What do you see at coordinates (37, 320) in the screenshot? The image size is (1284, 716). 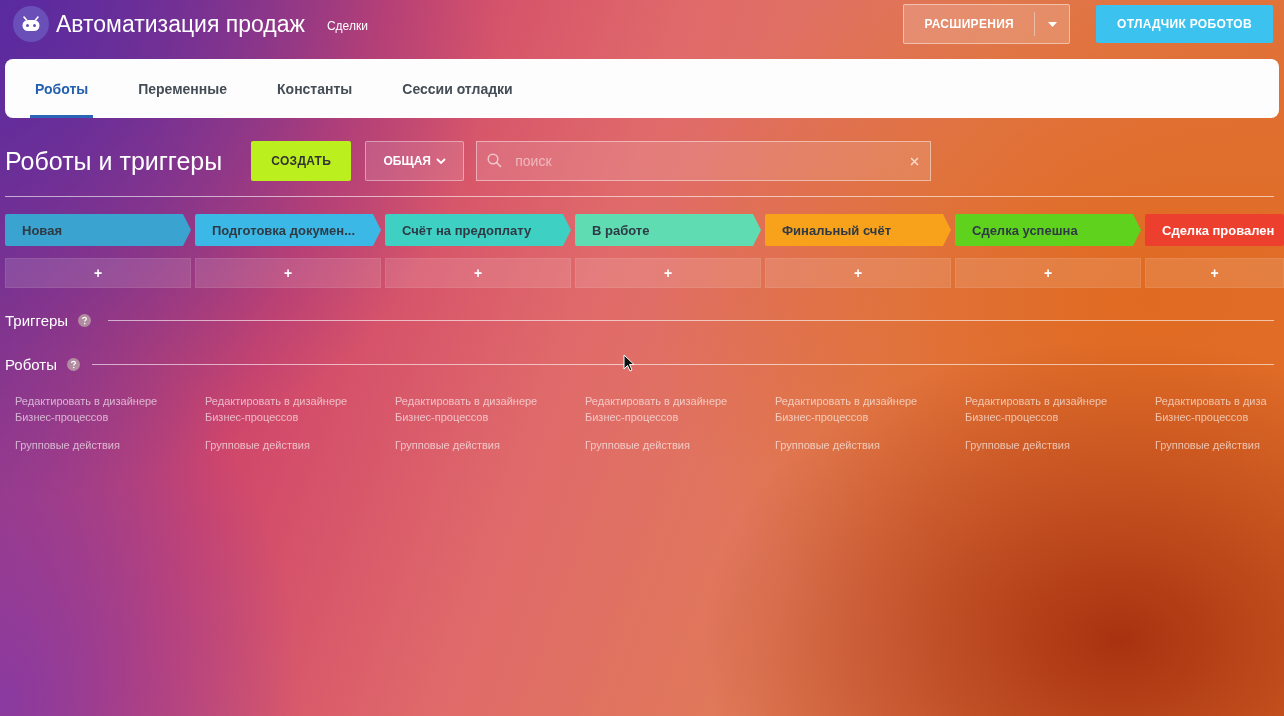 I see `section-title: Триггеры` at bounding box center [37, 320].